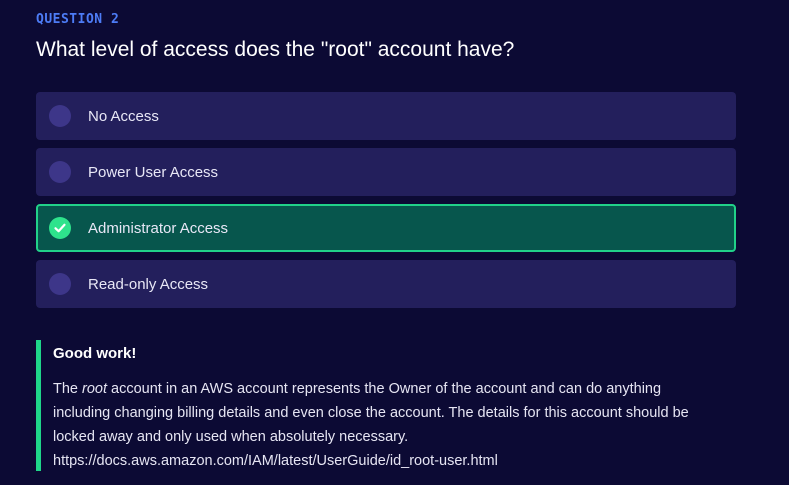 This screenshot has width=789, height=485. Describe the element at coordinates (78, 19) in the screenshot. I see `question-number: QUESTION 2` at that location.